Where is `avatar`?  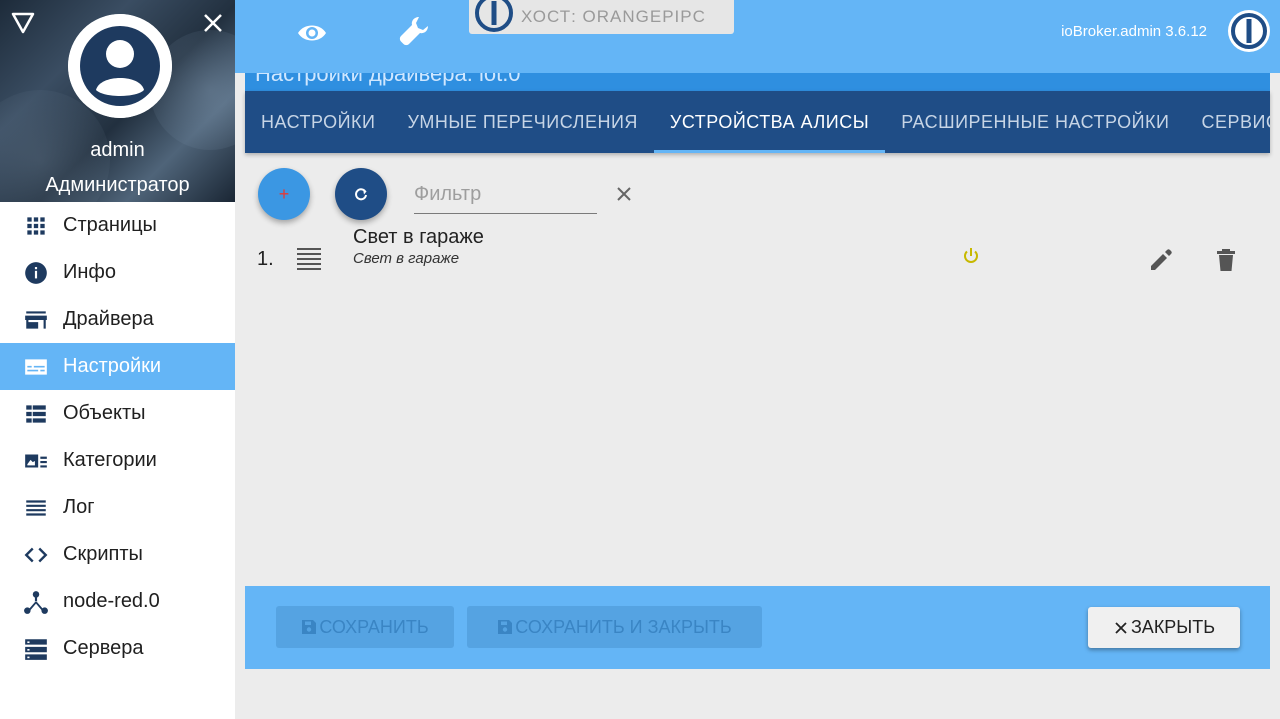 avatar is located at coordinates (120, 66).